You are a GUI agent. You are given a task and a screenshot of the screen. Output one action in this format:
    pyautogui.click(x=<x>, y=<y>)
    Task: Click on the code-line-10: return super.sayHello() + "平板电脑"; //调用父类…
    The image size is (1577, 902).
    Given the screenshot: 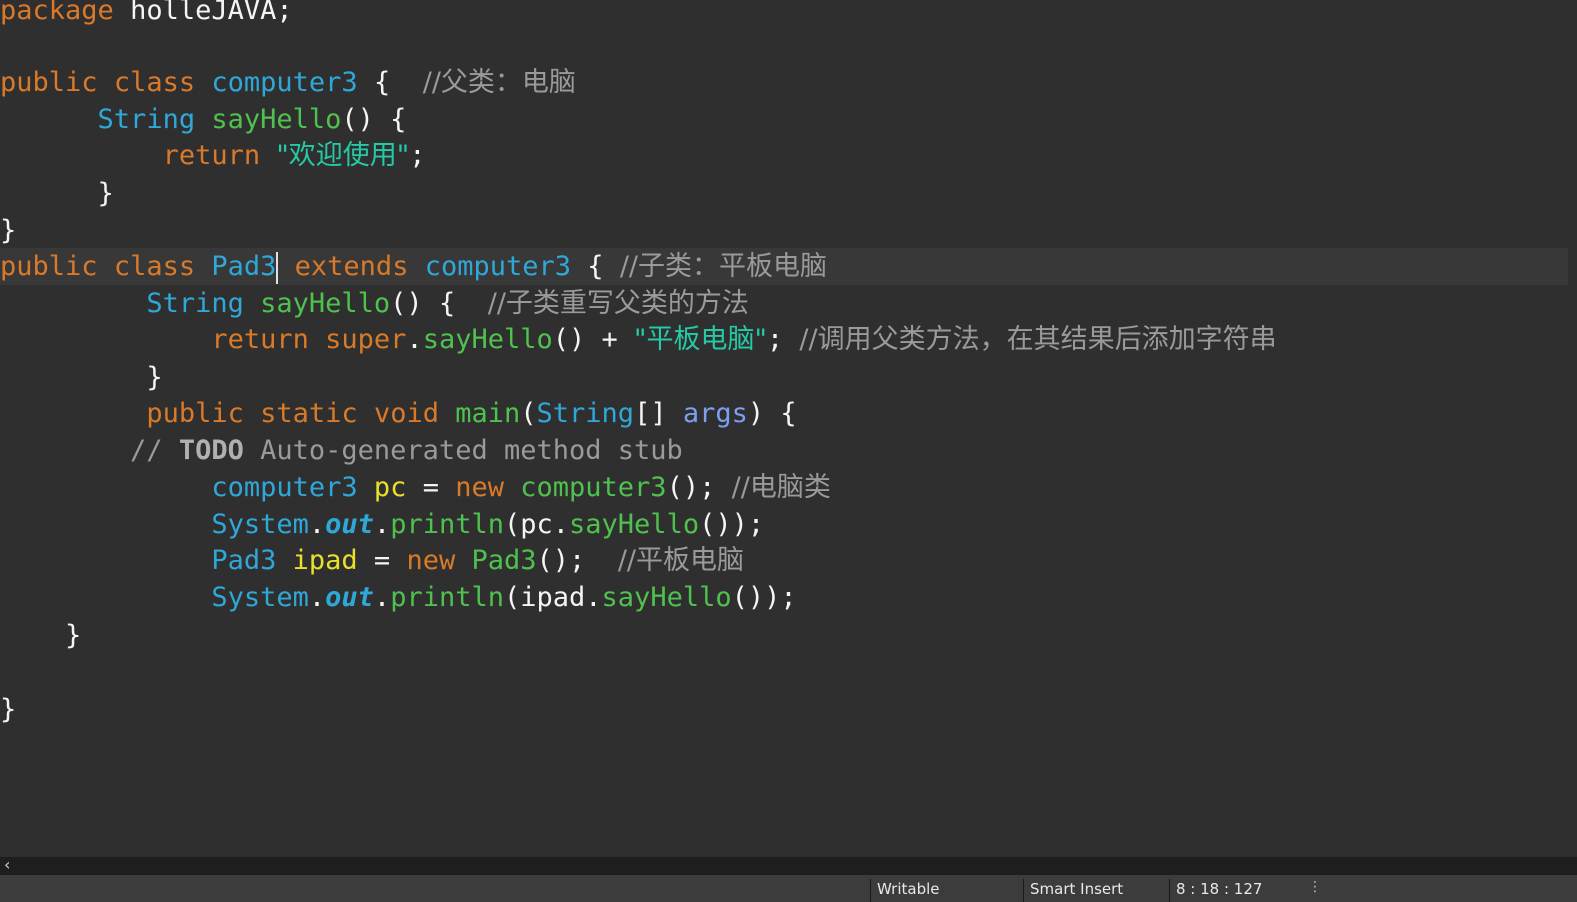 What is the action you would take?
    pyautogui.click(x=638, y=339)
    